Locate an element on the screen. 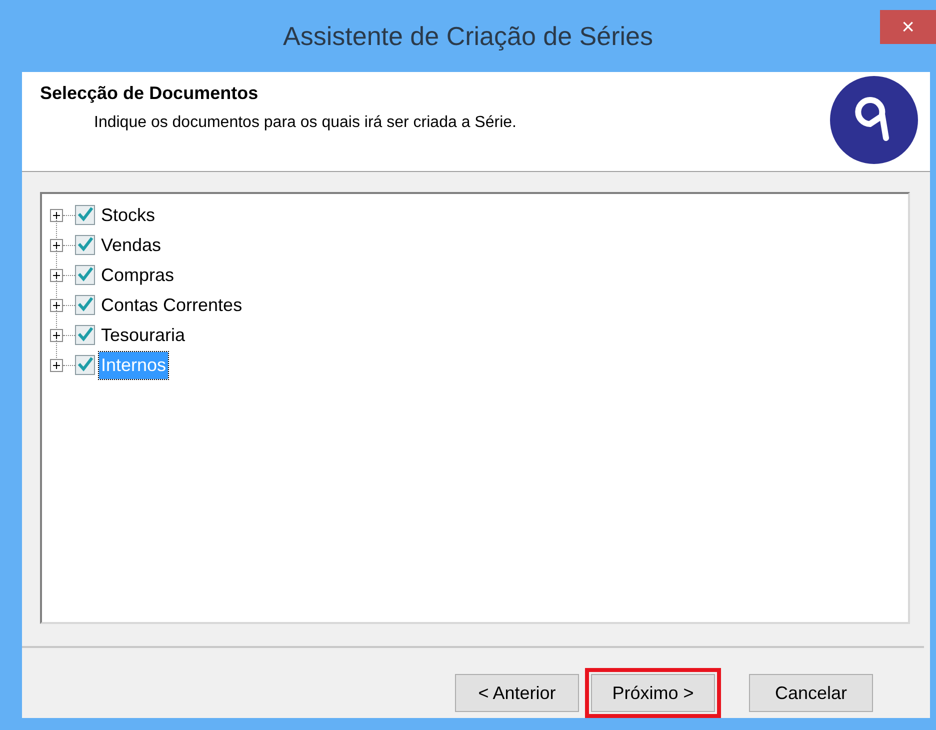  tree-item: Compras is located at coordinates (137, 275).